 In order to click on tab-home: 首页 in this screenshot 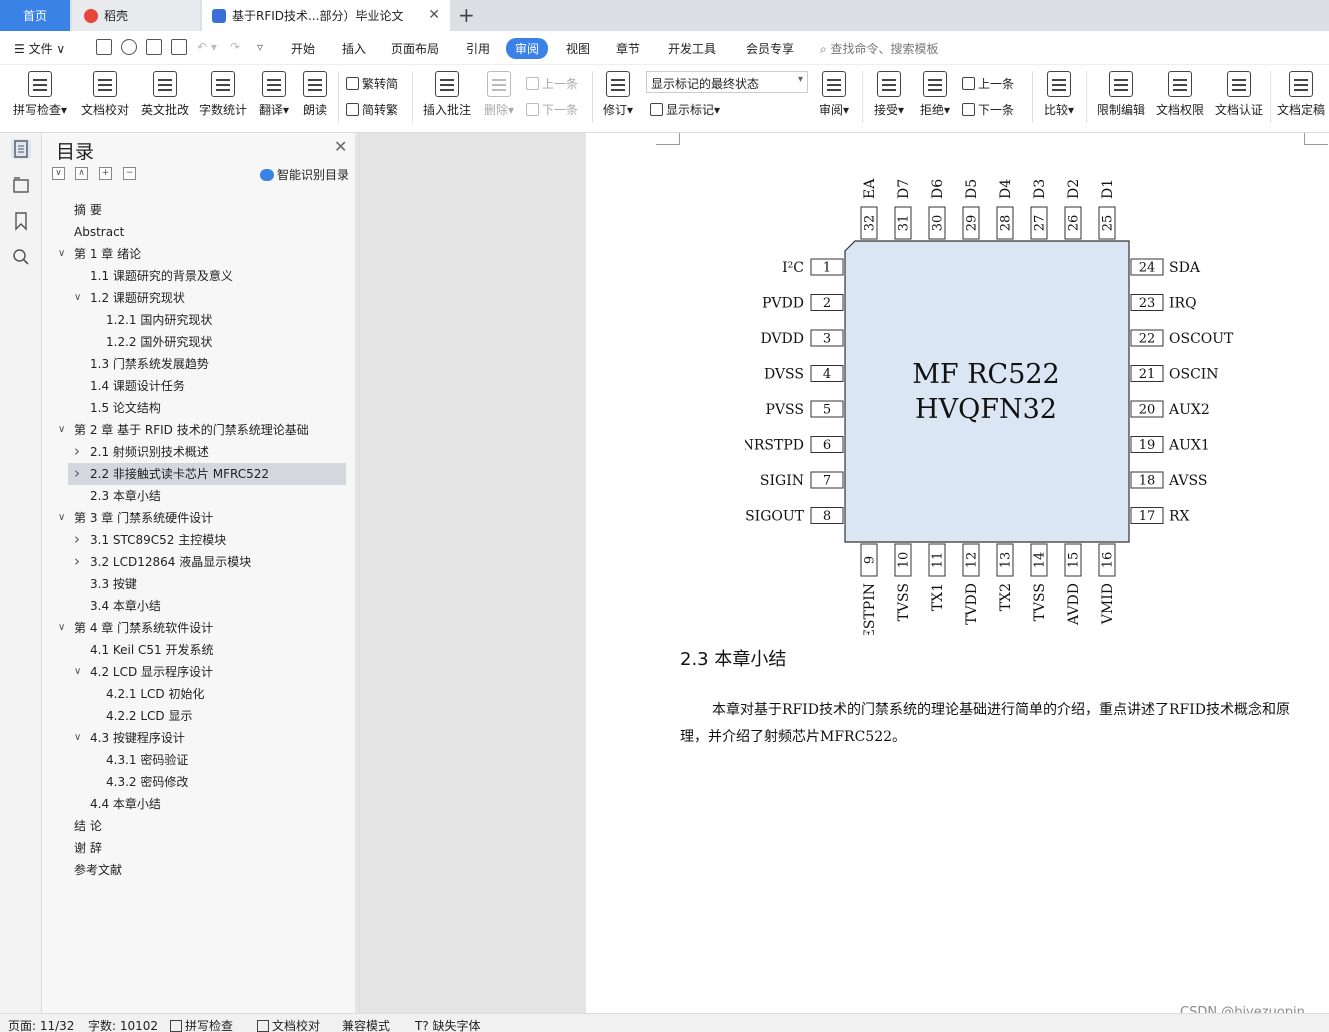, I will do `click(35, 15)`.